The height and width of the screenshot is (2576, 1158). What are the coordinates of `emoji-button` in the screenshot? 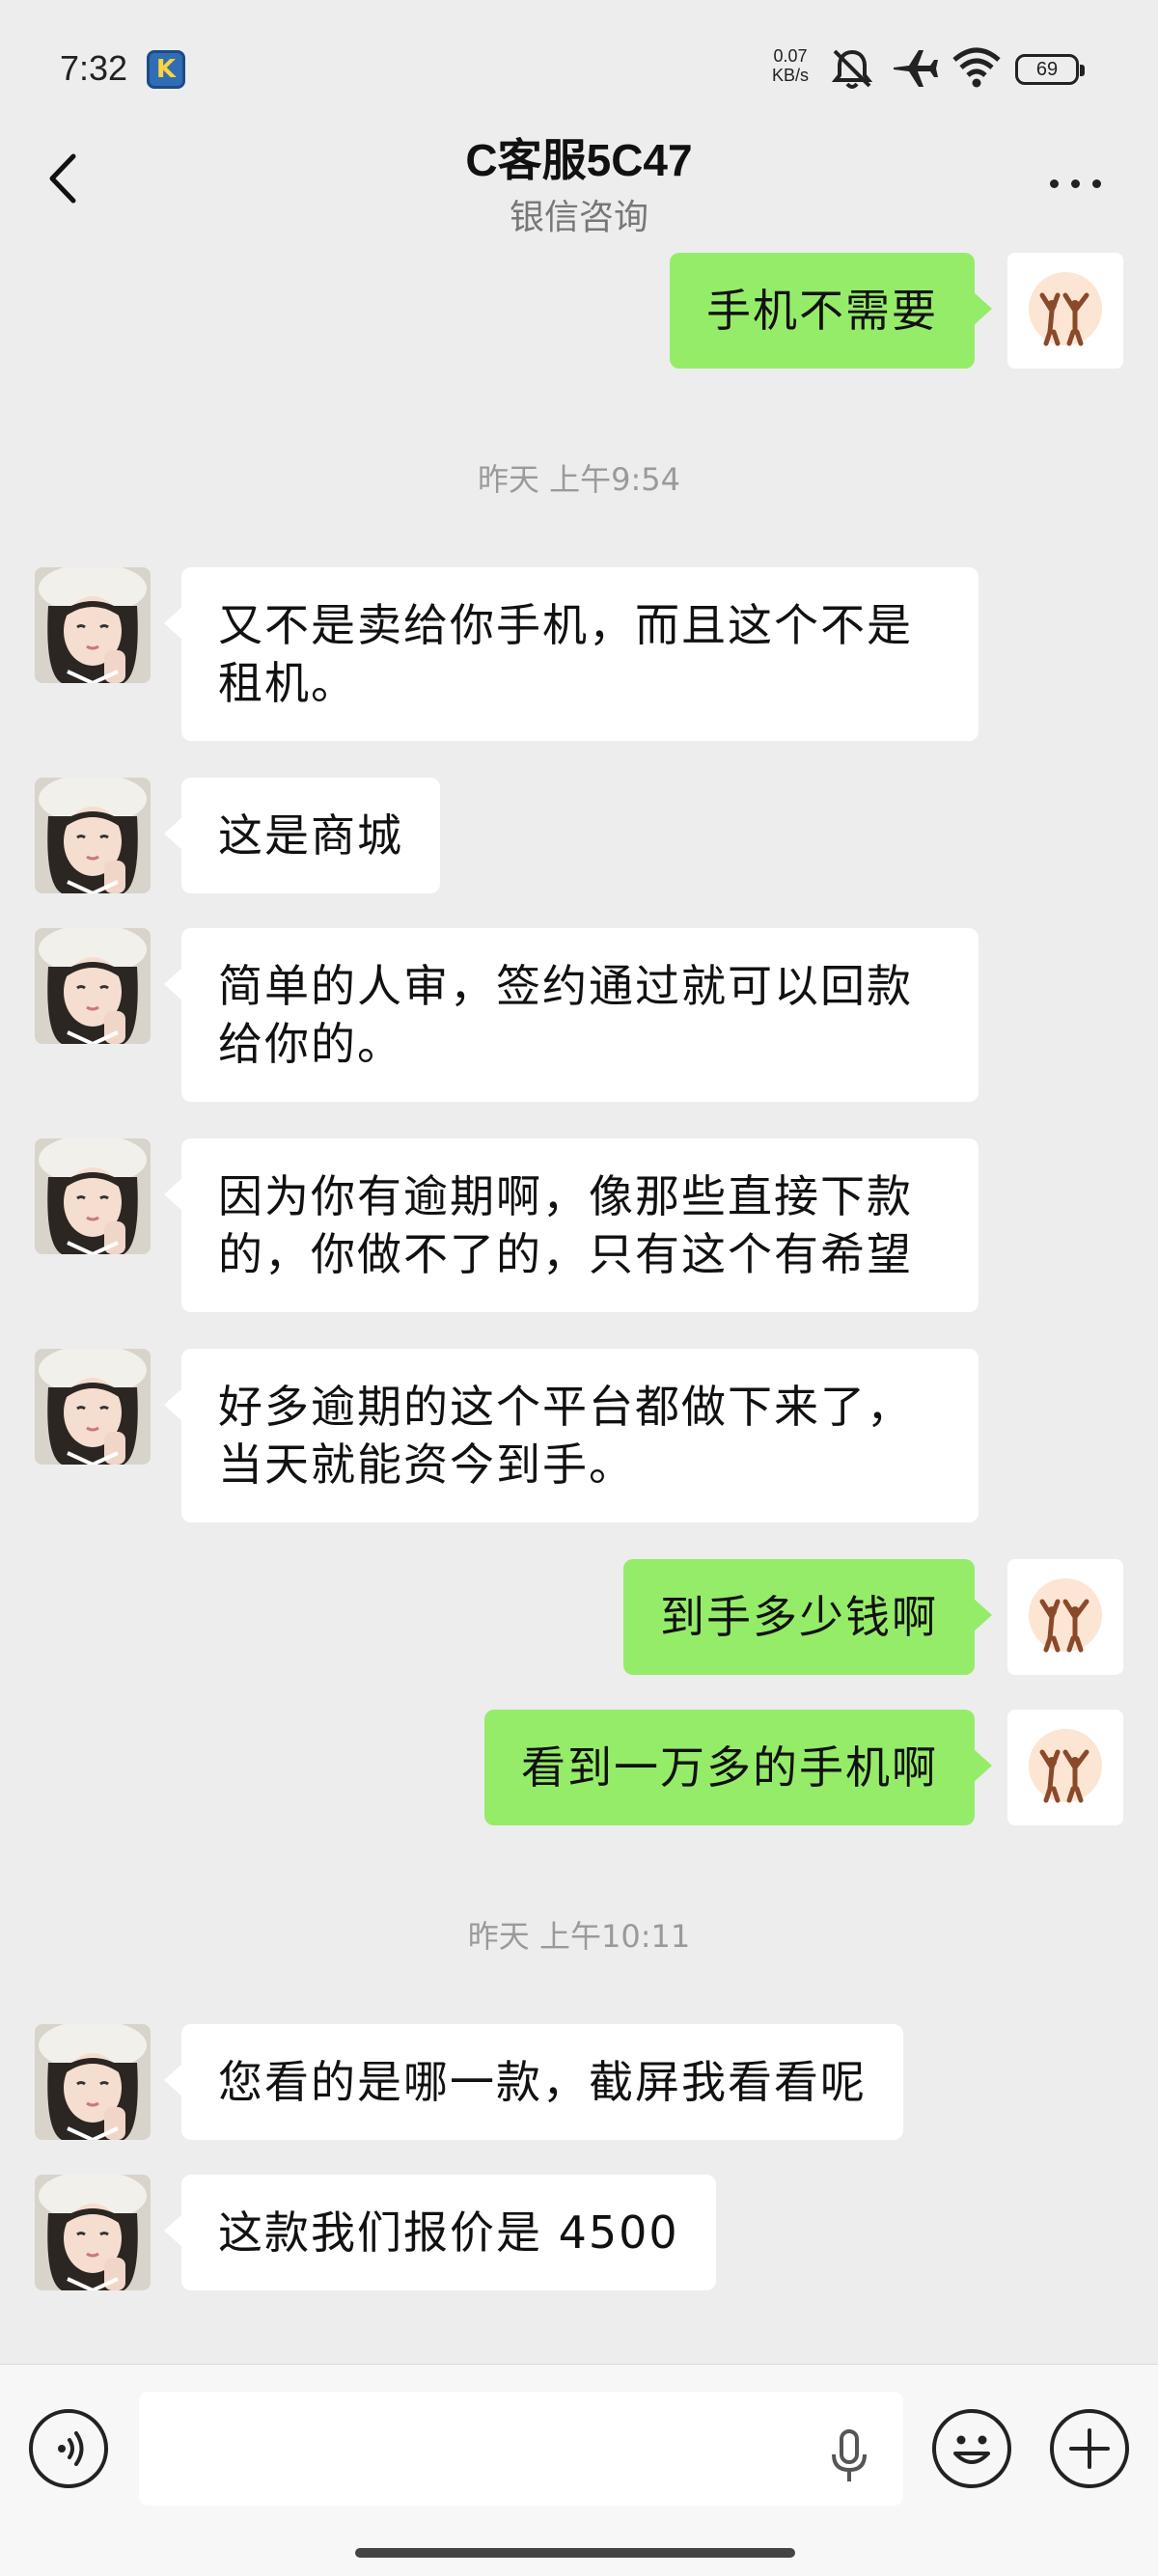 It's located at (971, 2448).